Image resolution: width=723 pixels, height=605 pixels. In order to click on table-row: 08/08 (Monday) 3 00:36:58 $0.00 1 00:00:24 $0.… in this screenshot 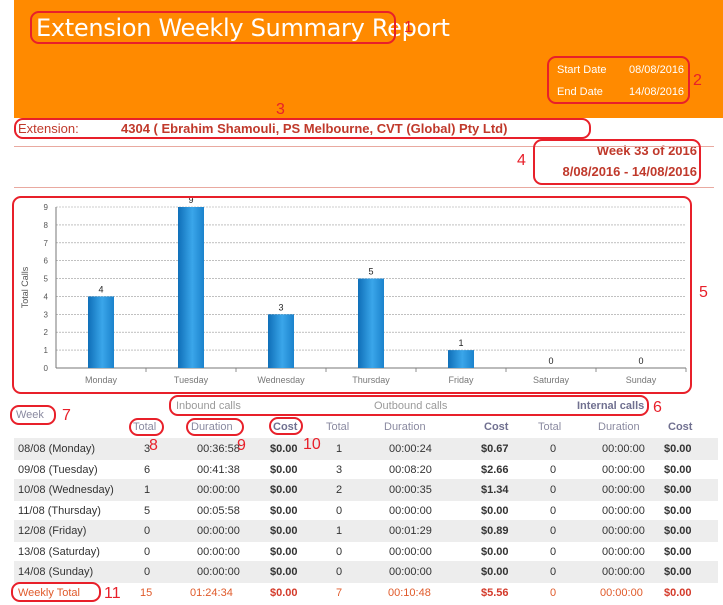, I will do `click(366, 449)`.